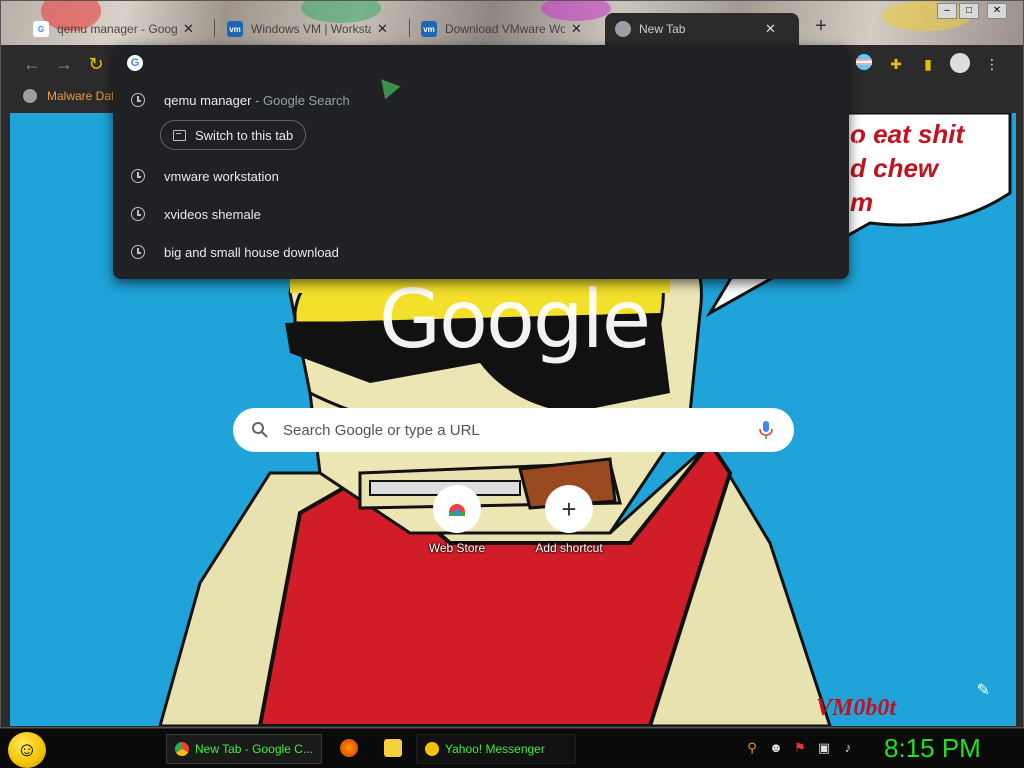  Describe the element at coordinates (457, 548) in the screenshot. I see `shortcut-label: Web Store` at that location.